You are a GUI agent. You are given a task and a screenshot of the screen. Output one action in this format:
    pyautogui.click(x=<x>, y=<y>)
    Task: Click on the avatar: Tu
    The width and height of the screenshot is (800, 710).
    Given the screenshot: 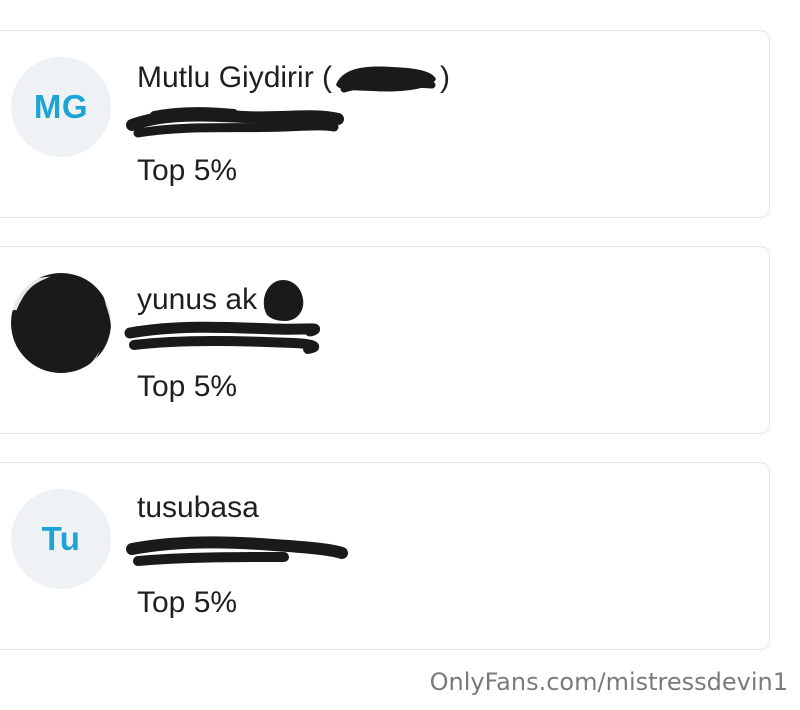 What is the action you would take?
    pyautogui.click(x=61, y=539)
    